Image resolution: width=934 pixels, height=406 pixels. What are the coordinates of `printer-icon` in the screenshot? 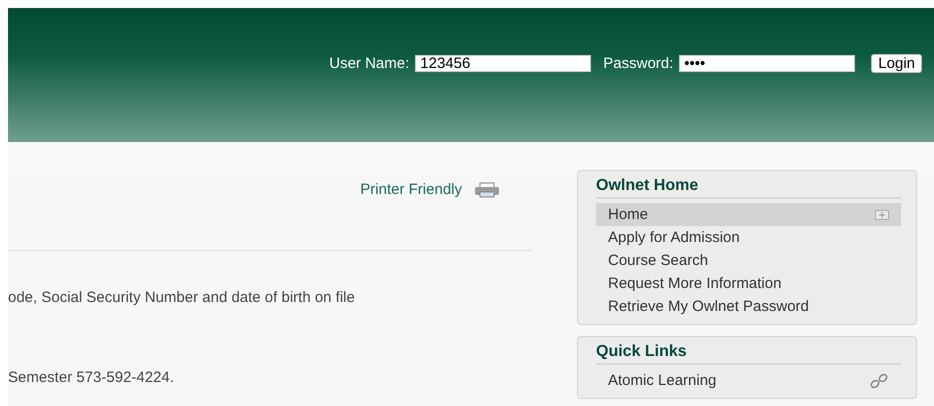 It's located at (487, 190).